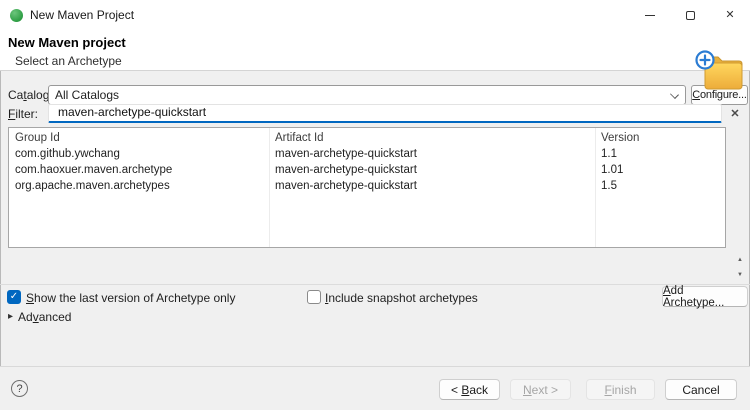  What do you see at coordinates (540, 389) in the screenshot?
I see `next-button: Next >` at bounding box center [540, 389].